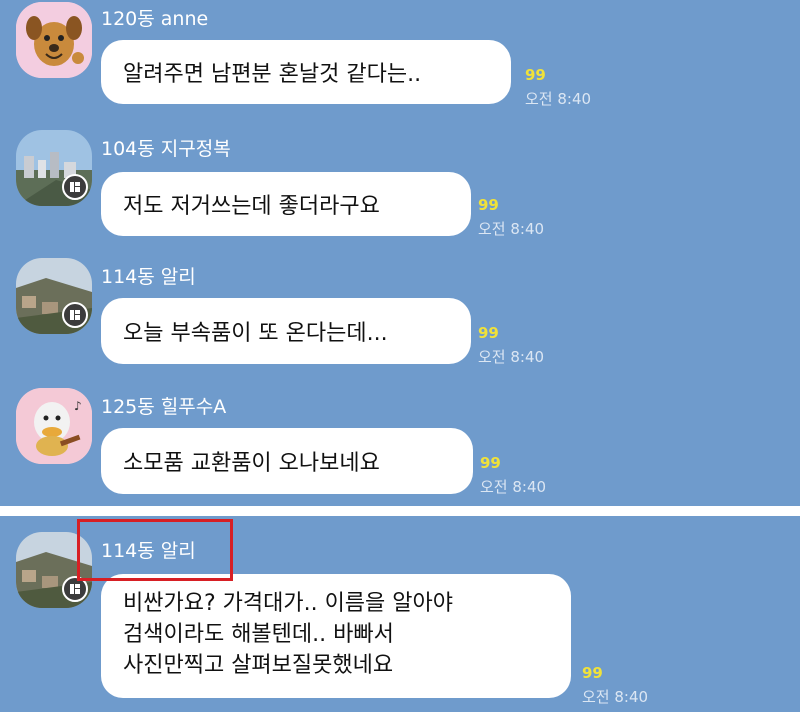 This screenshot has height=712, width=800. What do you see at coordinates (54, 40) in the screenshot?
I see `dog-character-icon` at bounding box center [54, 40].